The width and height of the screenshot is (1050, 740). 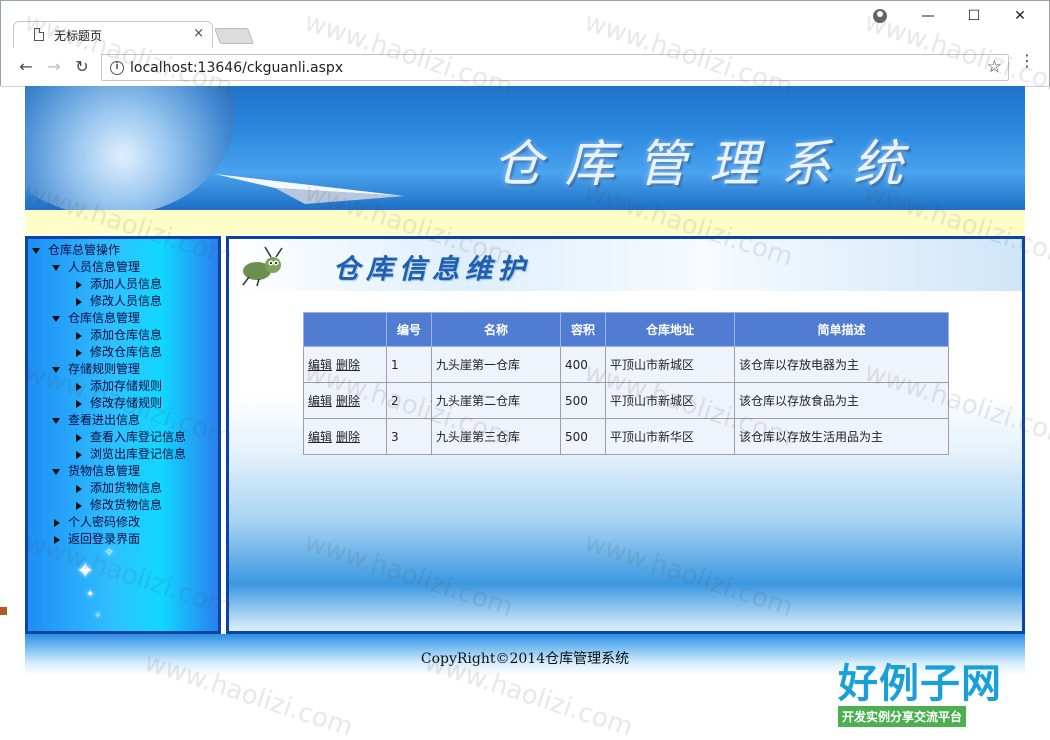 I want to click on sidebar-item: 查看入库登记信息, so click(x=109, y=437).